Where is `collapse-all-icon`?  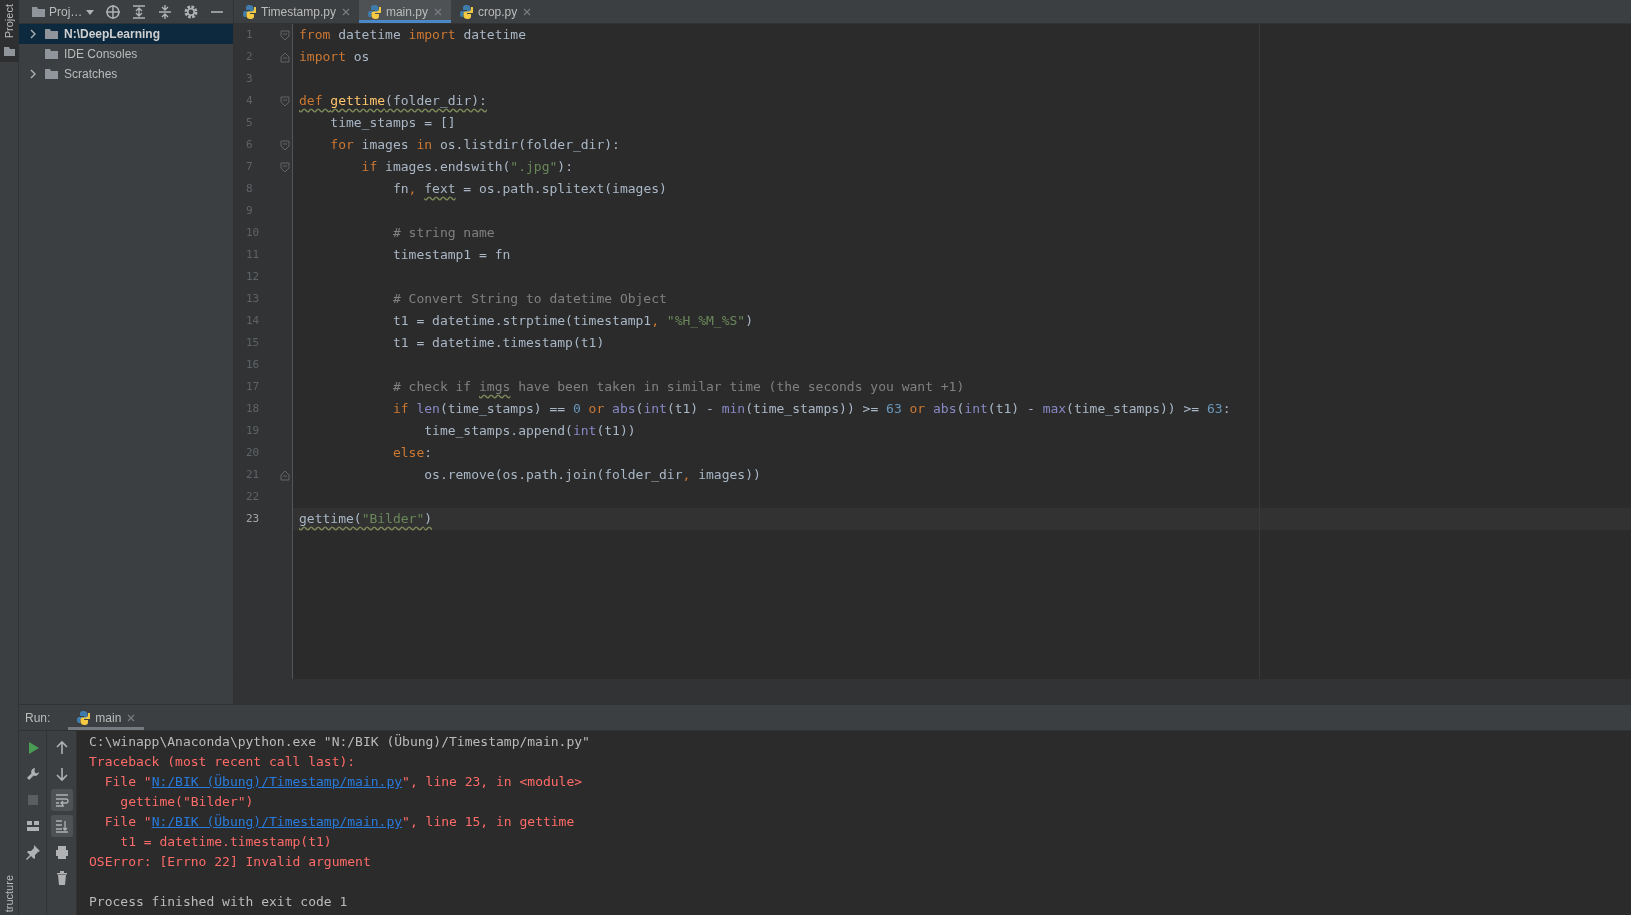
collapse-all-icon is located at coordinates (165, 11).